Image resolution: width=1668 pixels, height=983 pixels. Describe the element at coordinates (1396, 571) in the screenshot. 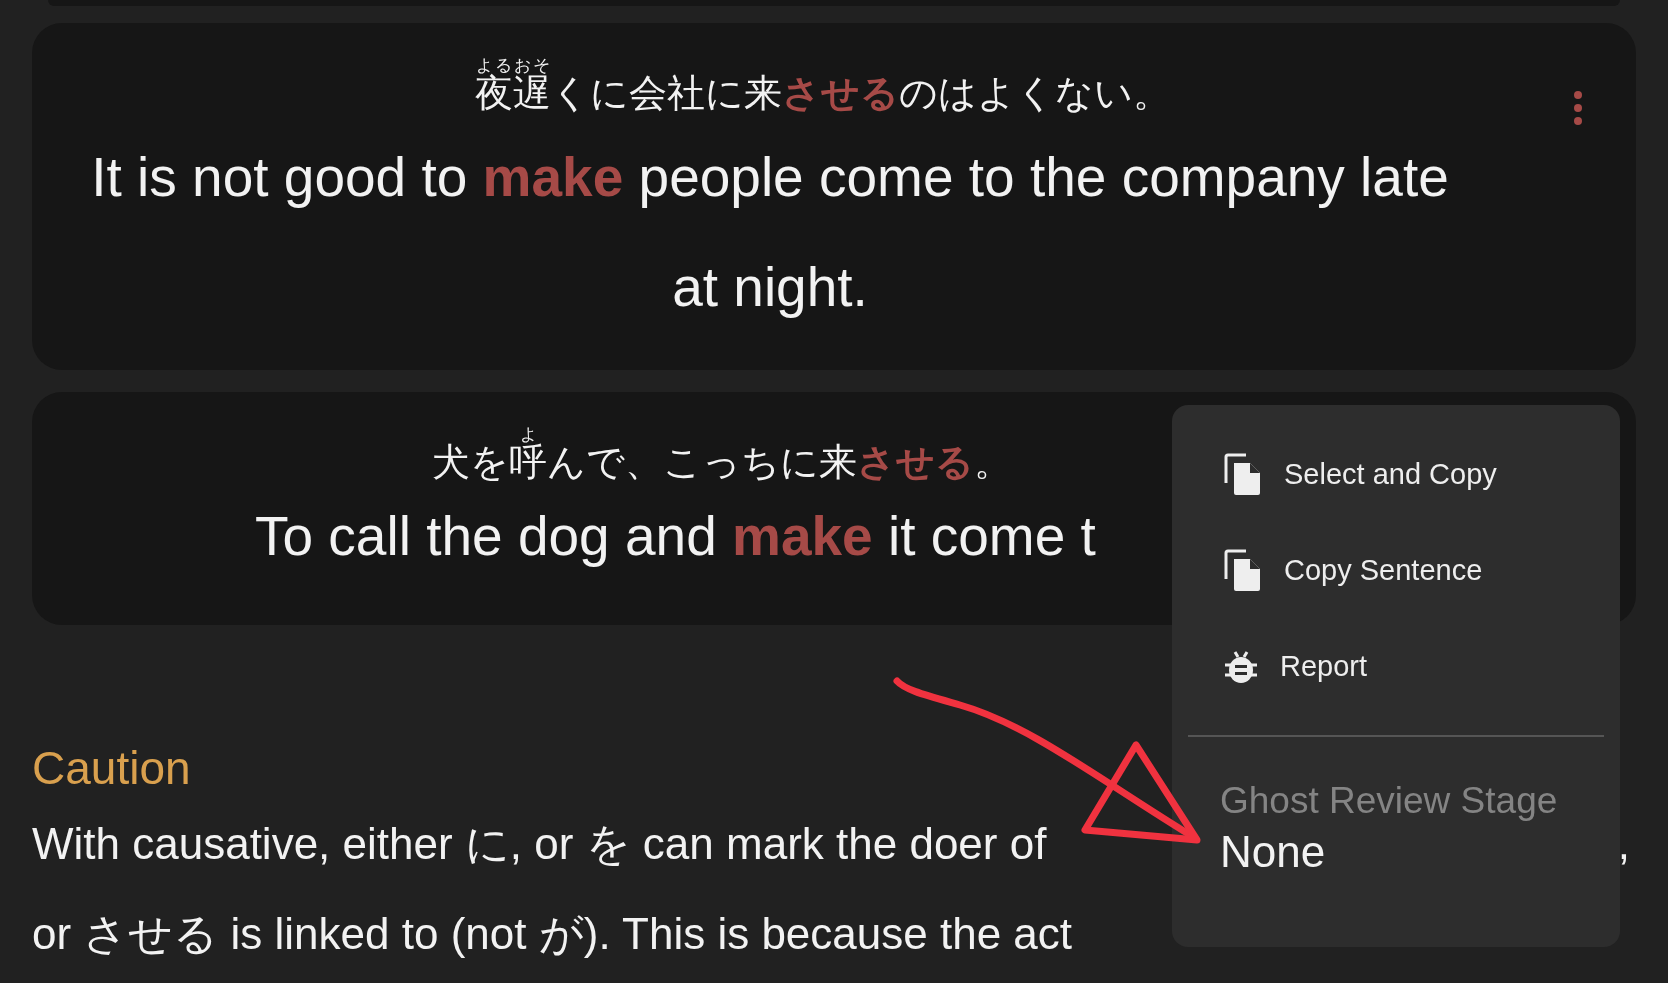

I see `menu-item: Copy Sentence` at that location.